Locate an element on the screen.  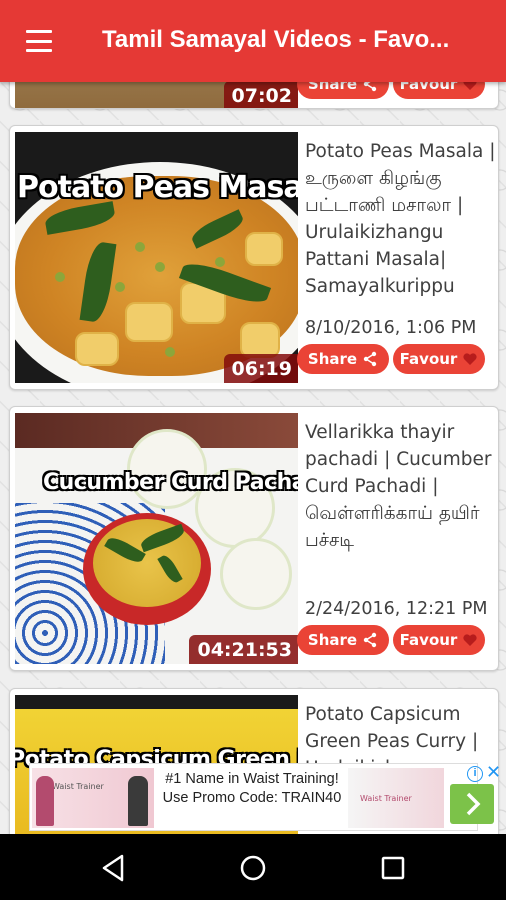
video-date: 8/10/2016, 1:06 PM is located at coordinates (391, 328).